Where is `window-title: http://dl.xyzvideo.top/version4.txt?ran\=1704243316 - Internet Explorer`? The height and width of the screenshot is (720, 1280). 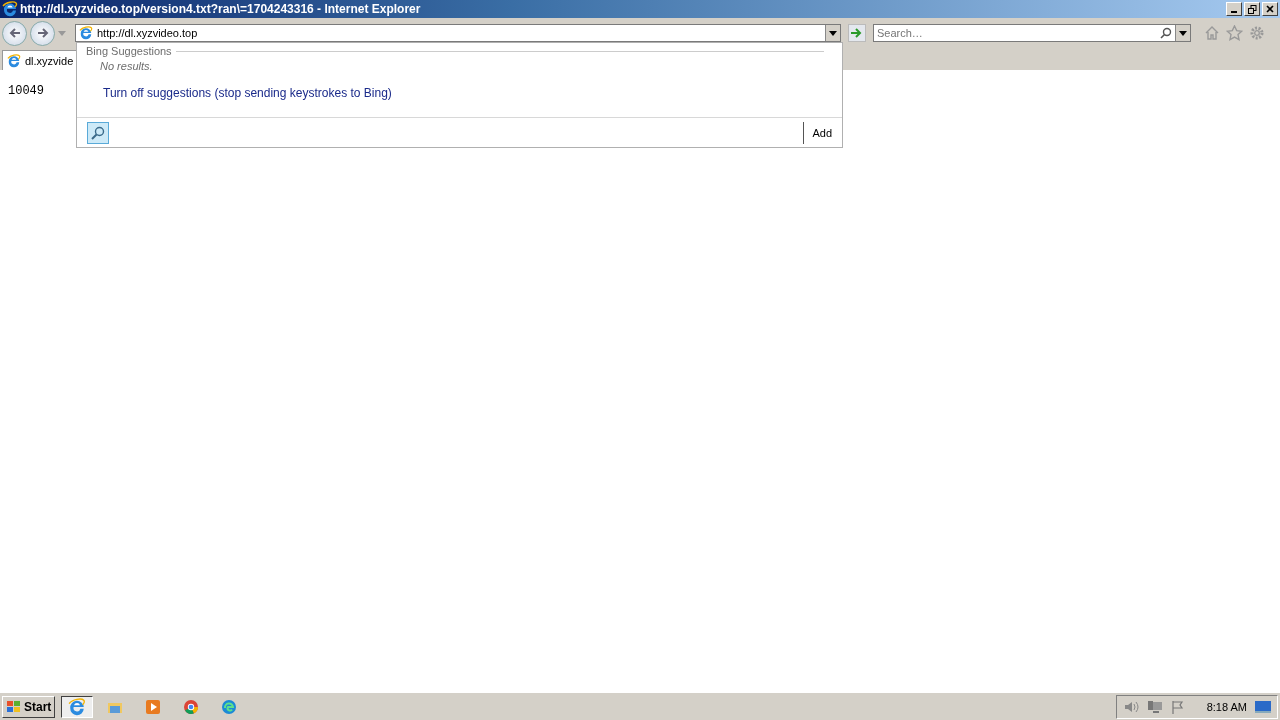
window-title: http://dl.xyzvideo.top/version4.txt?ran\=1704243316 - Internet Explorer is located at coordinates (221, 9).